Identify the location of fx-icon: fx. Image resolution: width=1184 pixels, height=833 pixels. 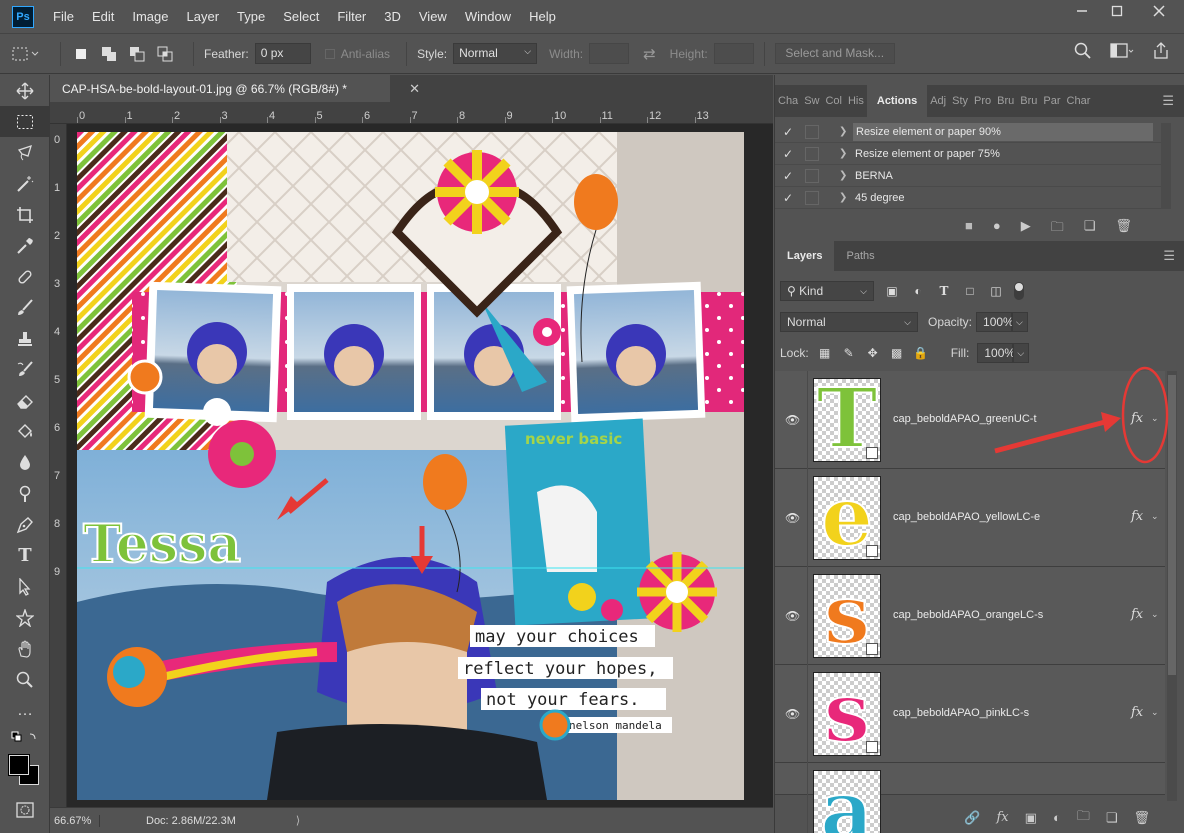
(1003, 817).